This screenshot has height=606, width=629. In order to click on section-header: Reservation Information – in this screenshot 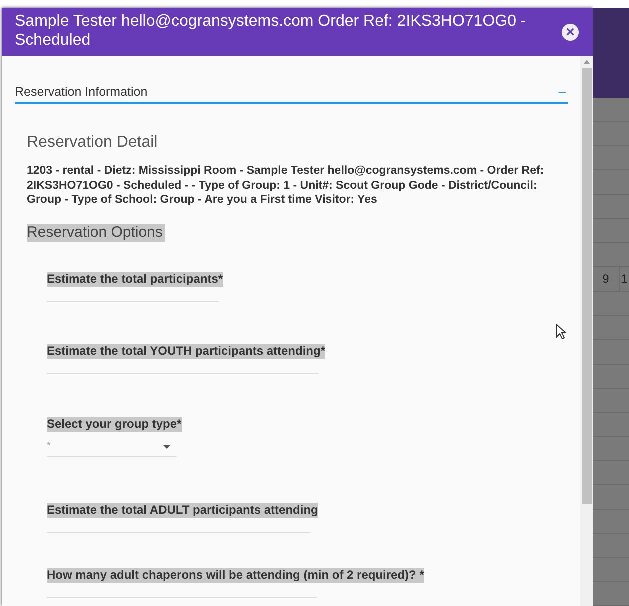, I will do `click(291, 94)`.